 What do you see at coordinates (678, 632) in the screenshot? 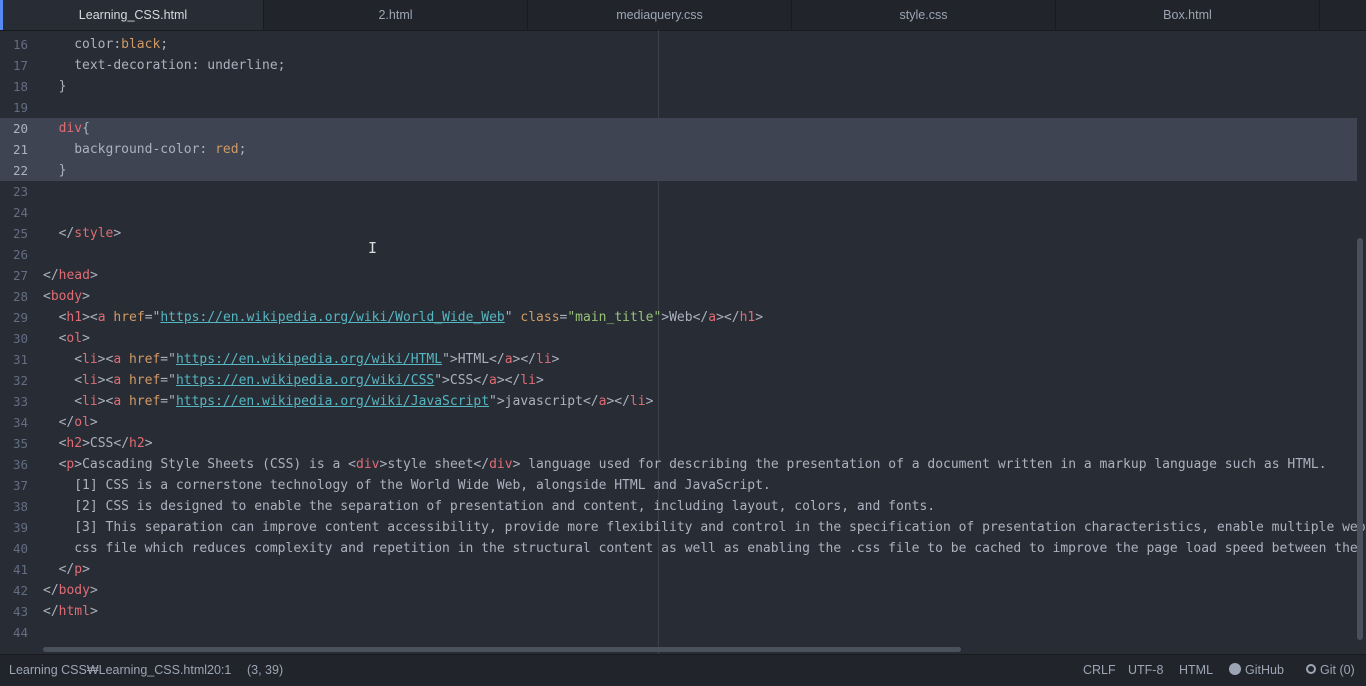
I see `code-line: 44` at bounding box center [678, 632].